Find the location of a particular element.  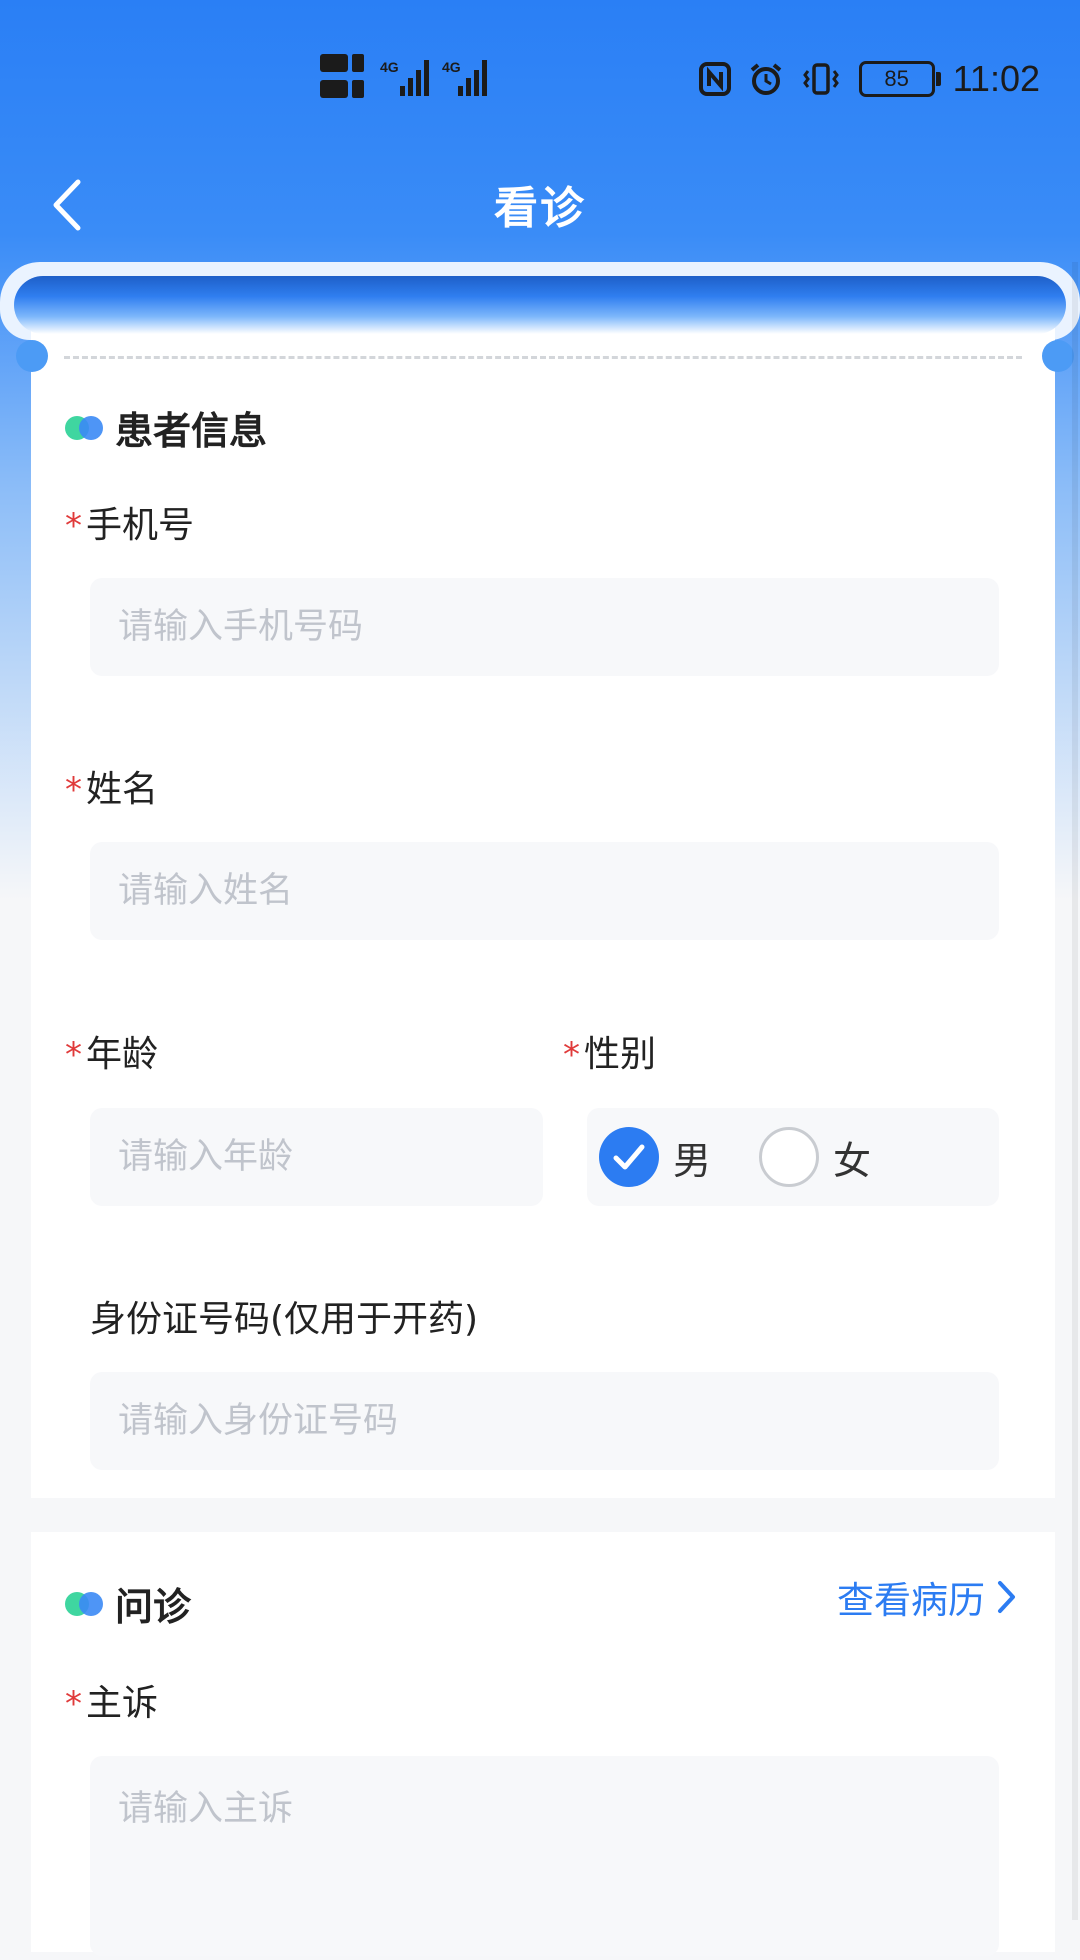

status-right-group: 85 11:02 is located at coordinates (869, 79).